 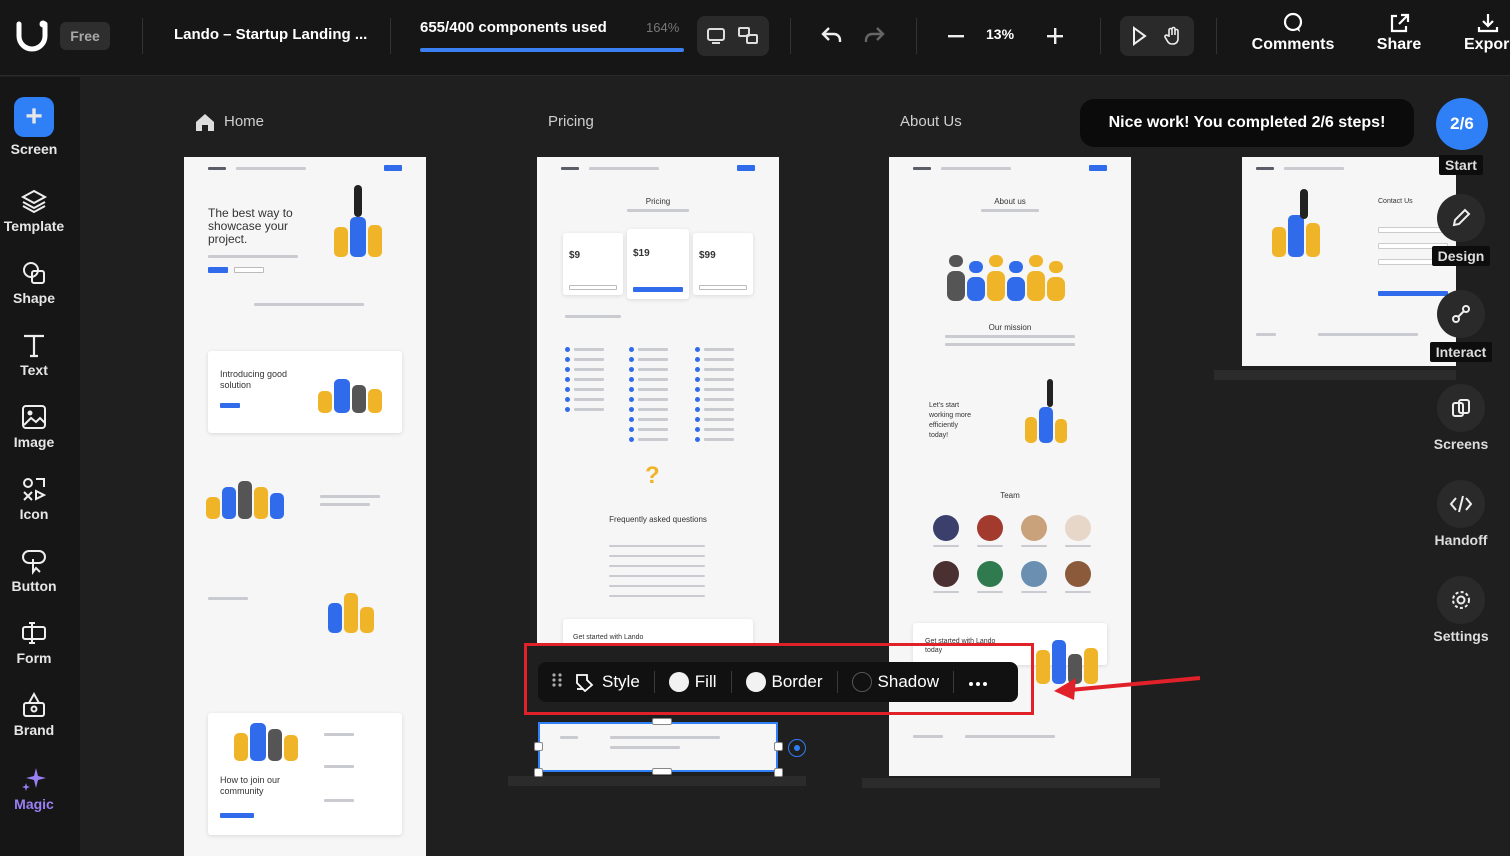 What do you see at coordinates (34, 210) in the screenshot?
I see `template-tool: Template` at bounding box center [34, 210].